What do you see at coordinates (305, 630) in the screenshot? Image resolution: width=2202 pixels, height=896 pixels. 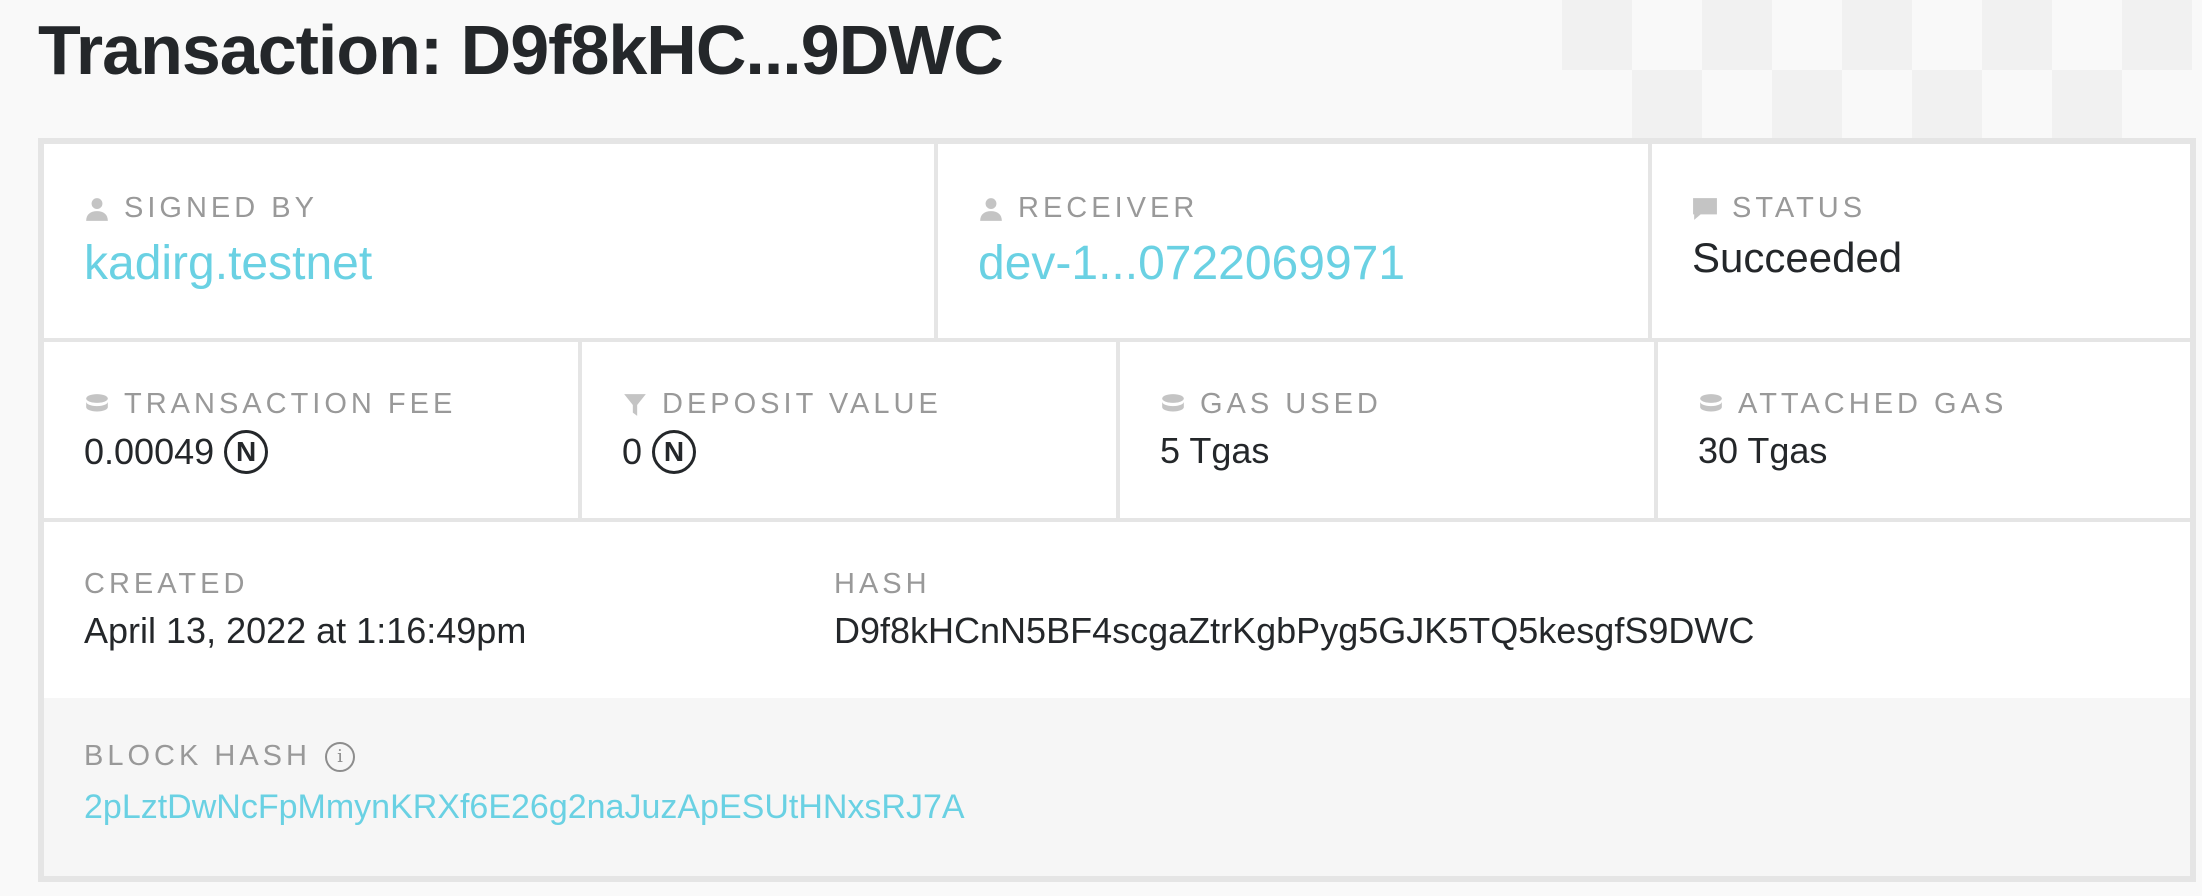 I see `created-value: April 13, 2022 at 1:16:49pm` at bounding box center [305, 630].